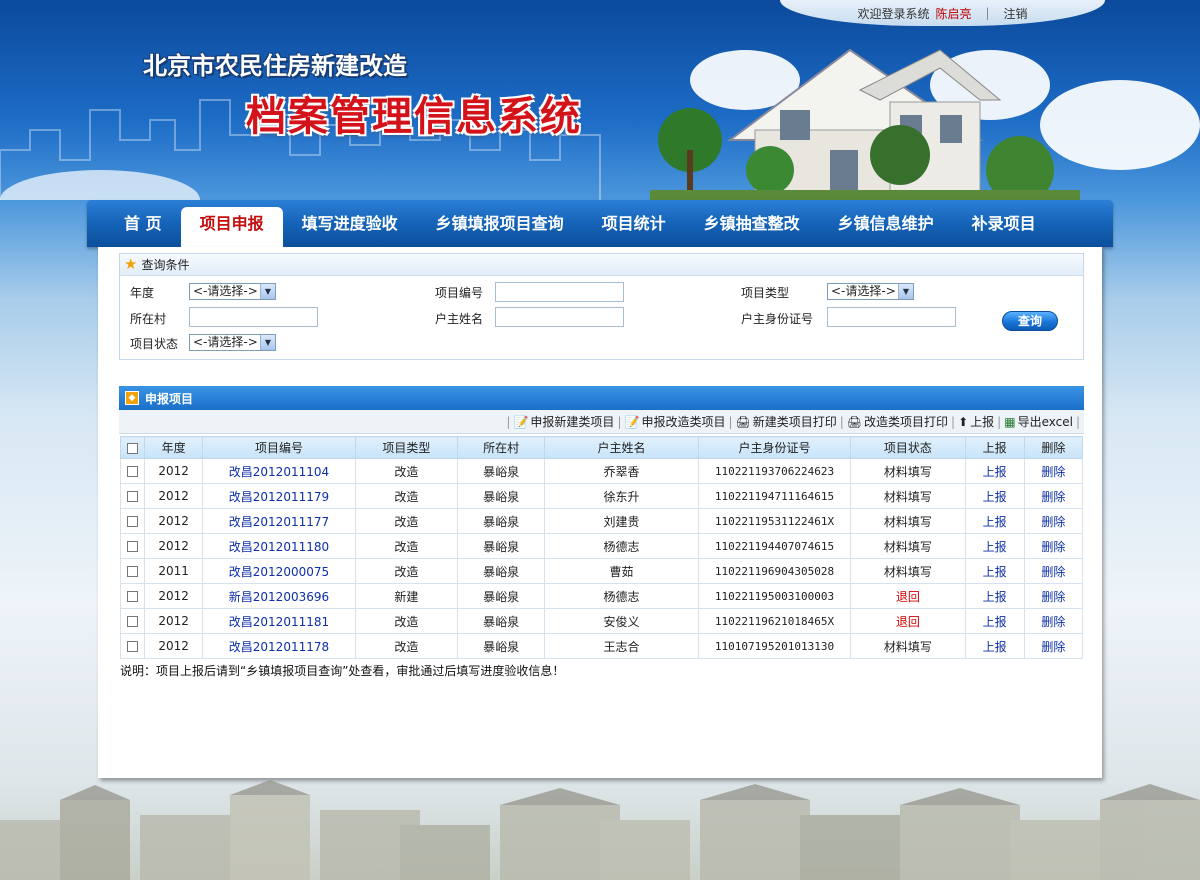 This screenshot has width=1200, height=880. What do you see at coordinates (891, 317) in the screenshot?
I see `owner-id-input` at bounding box center [891, 317].